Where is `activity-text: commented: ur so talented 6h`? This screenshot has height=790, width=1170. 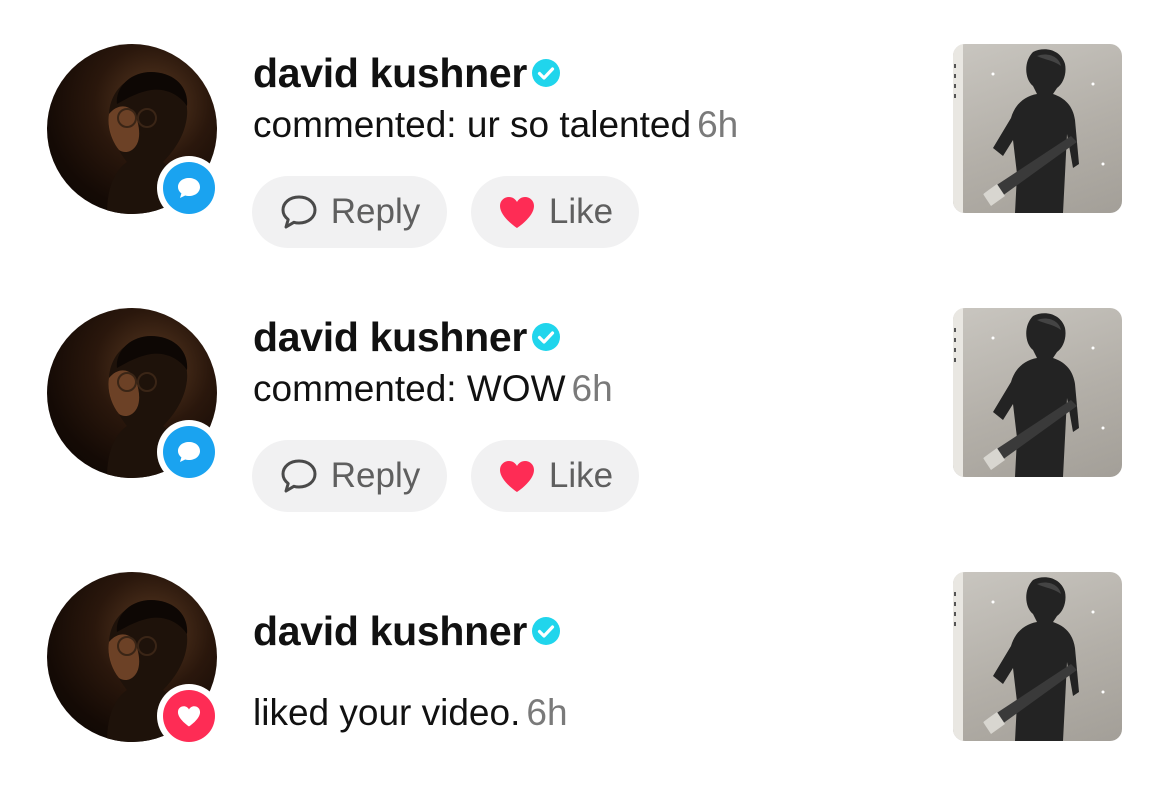 activity-text: commented: ur so talented 6h is located at coordinates (495, 125).